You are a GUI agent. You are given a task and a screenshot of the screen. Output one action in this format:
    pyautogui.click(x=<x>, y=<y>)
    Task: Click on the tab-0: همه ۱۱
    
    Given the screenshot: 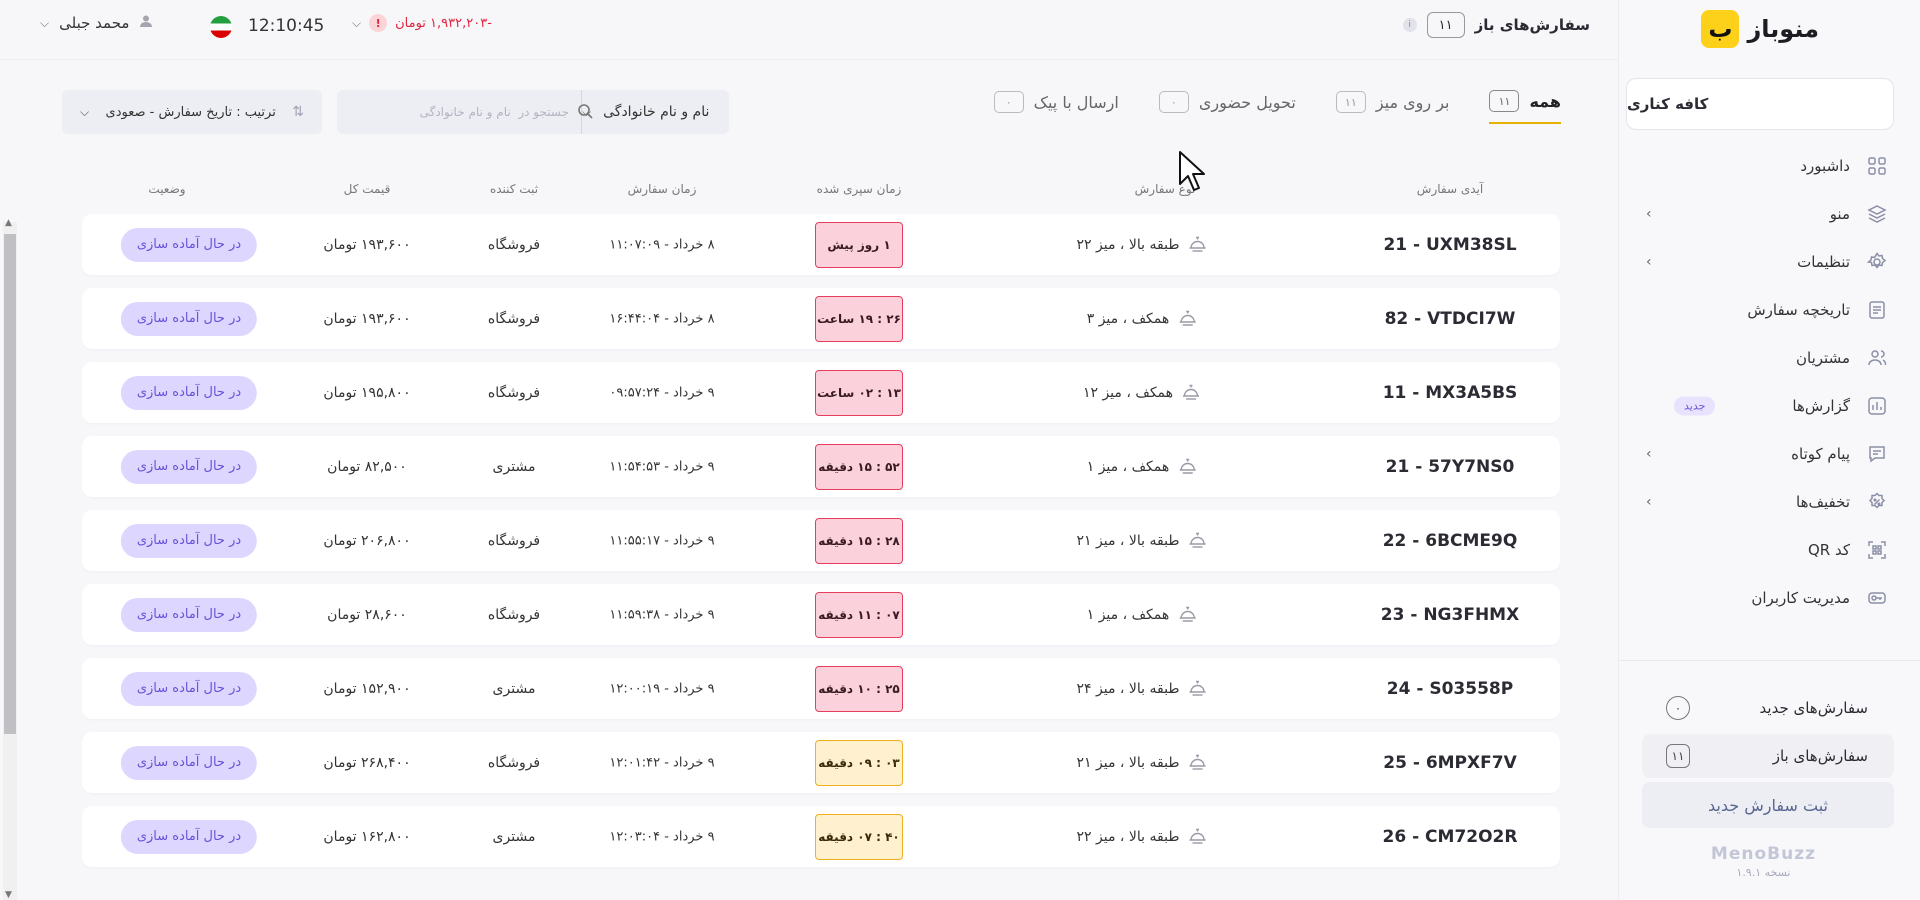 What is the action you would take?
    pyautogui.click(x=1525, y=107)
    